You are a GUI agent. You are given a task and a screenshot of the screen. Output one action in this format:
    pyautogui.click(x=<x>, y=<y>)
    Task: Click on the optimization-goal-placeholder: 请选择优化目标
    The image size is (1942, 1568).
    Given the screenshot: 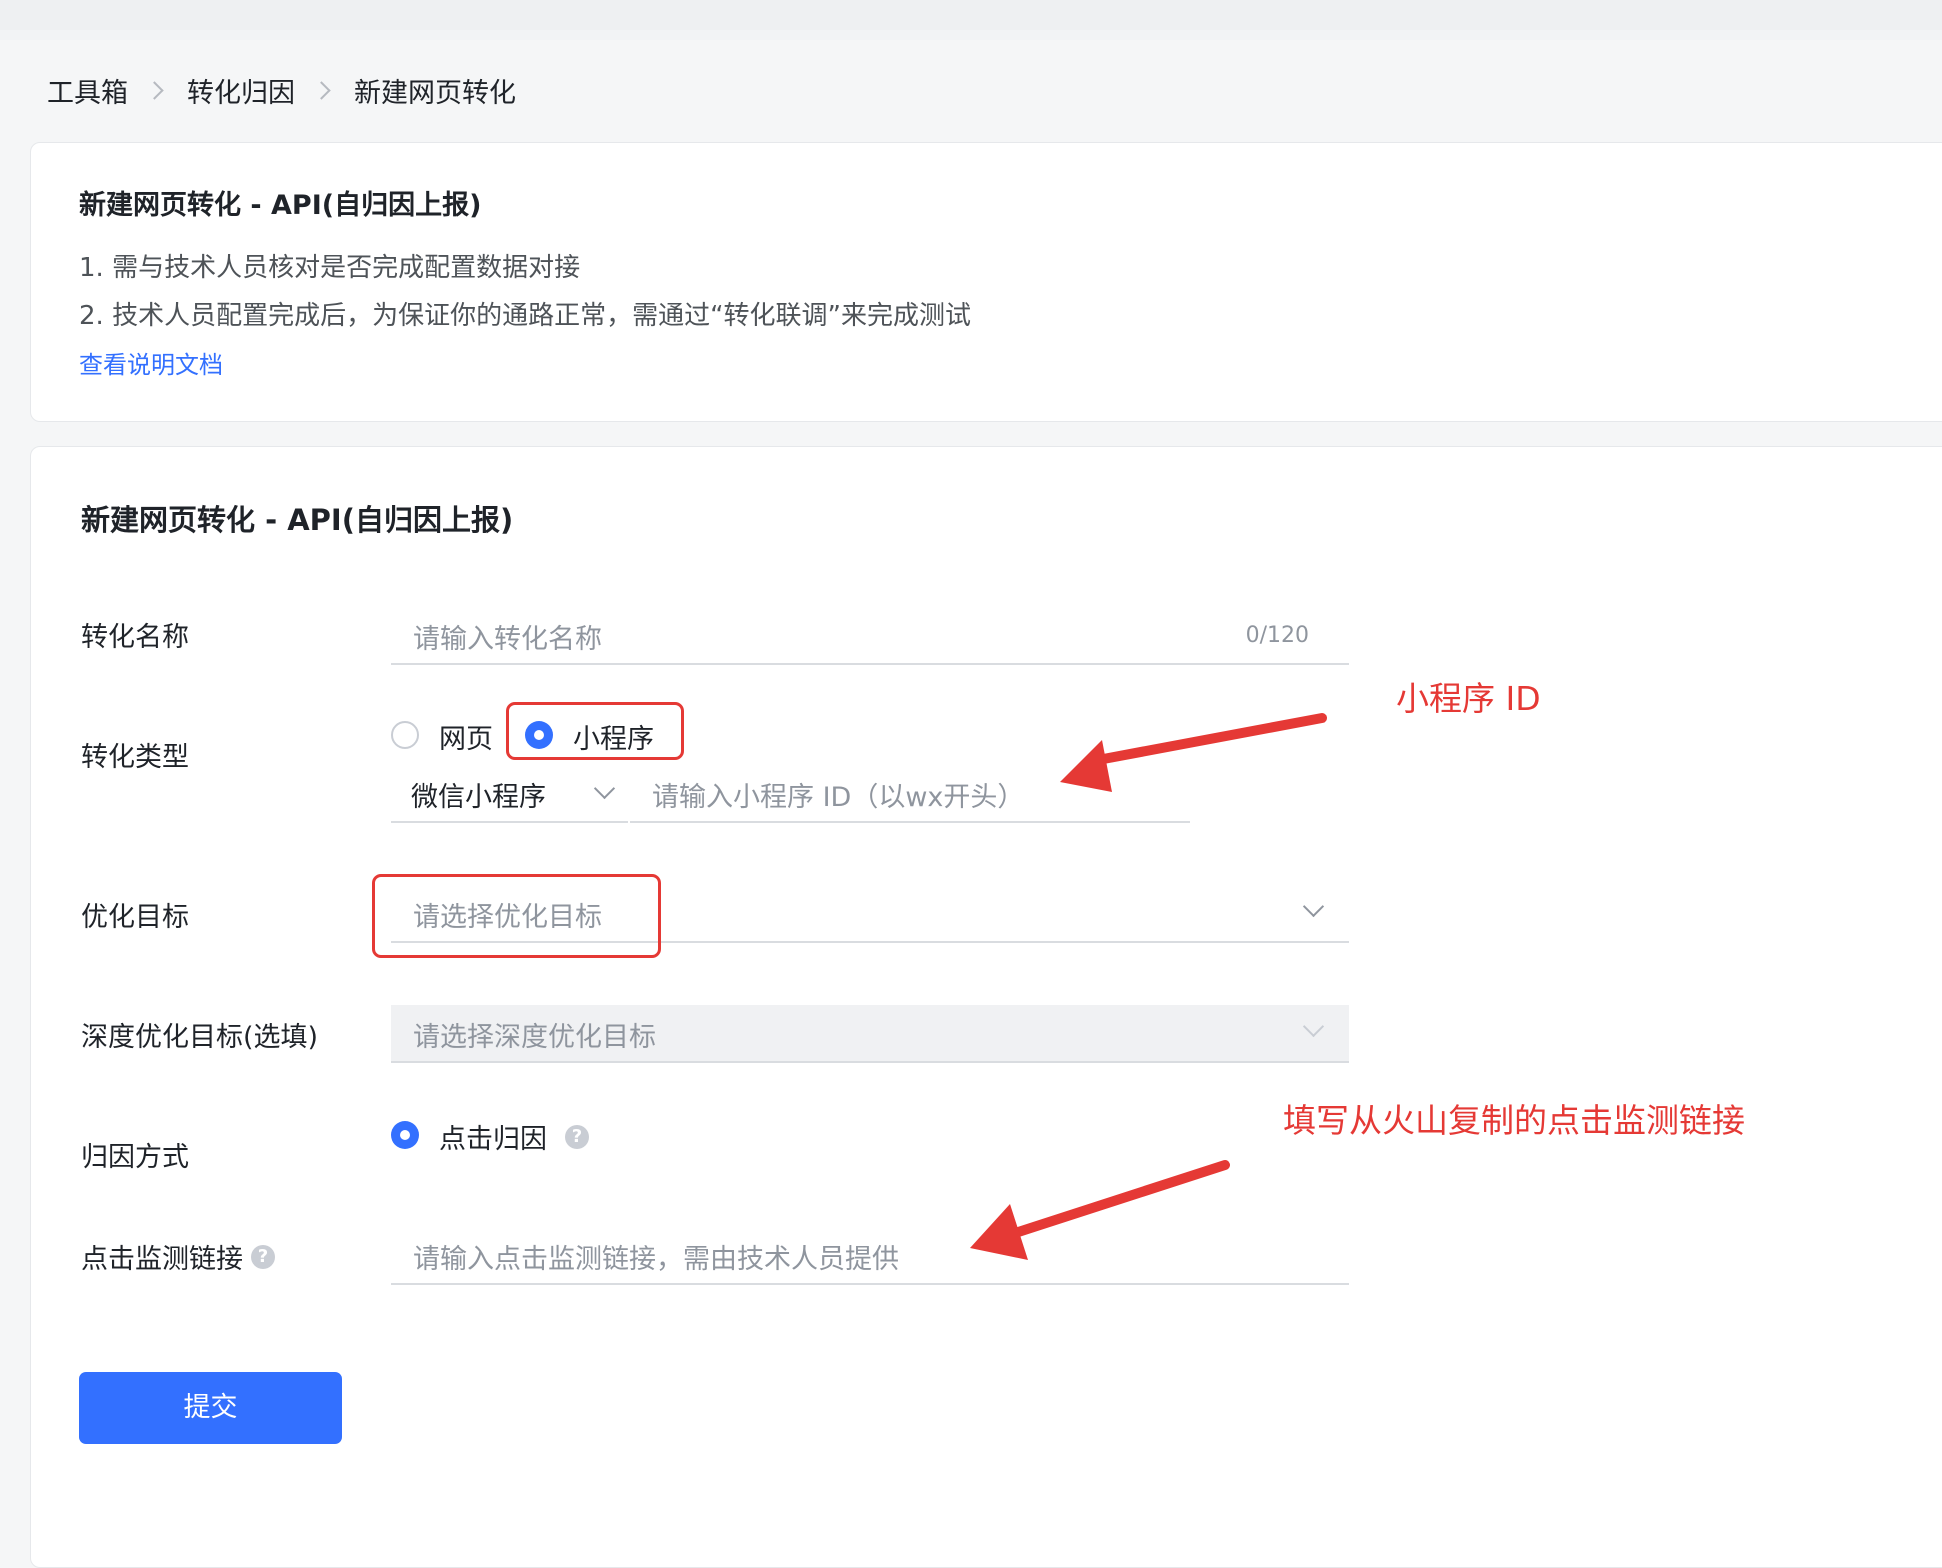 What is the action you would take?
    pyautogui.click(x=507, y=917)
    